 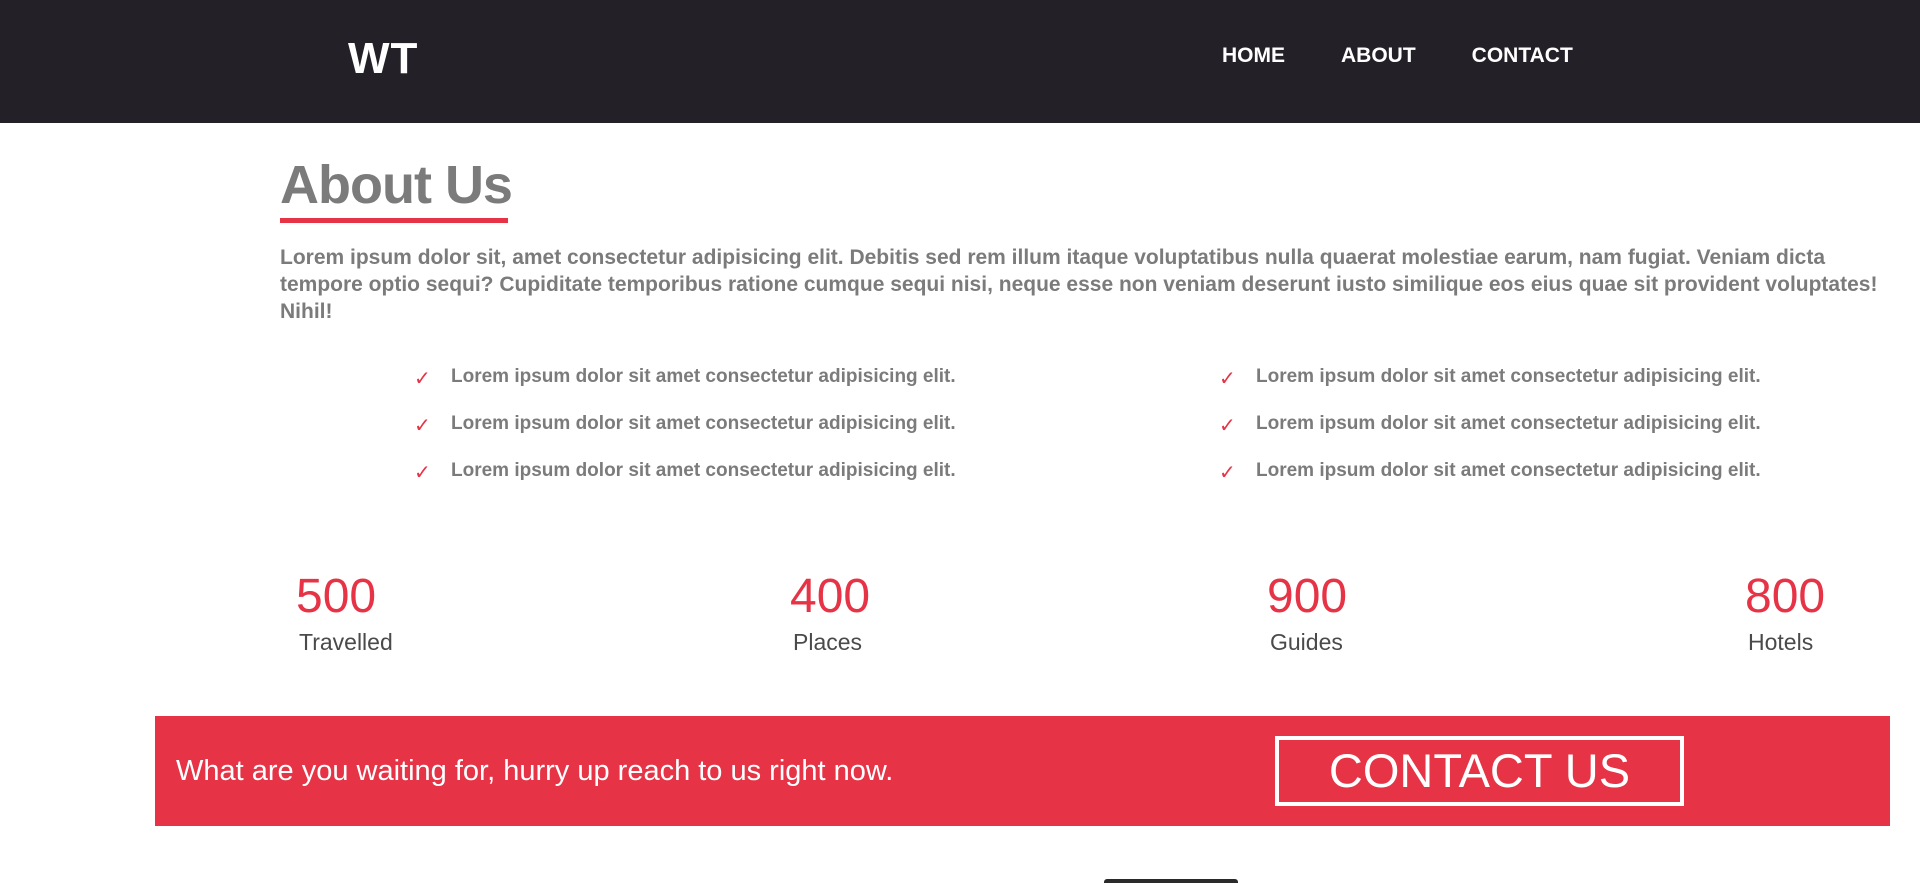 What do you see at coordinates (396, 612) in the screenshot?
I see `stat-travelled: 500 Travelled` at bounding box center [396, 612].